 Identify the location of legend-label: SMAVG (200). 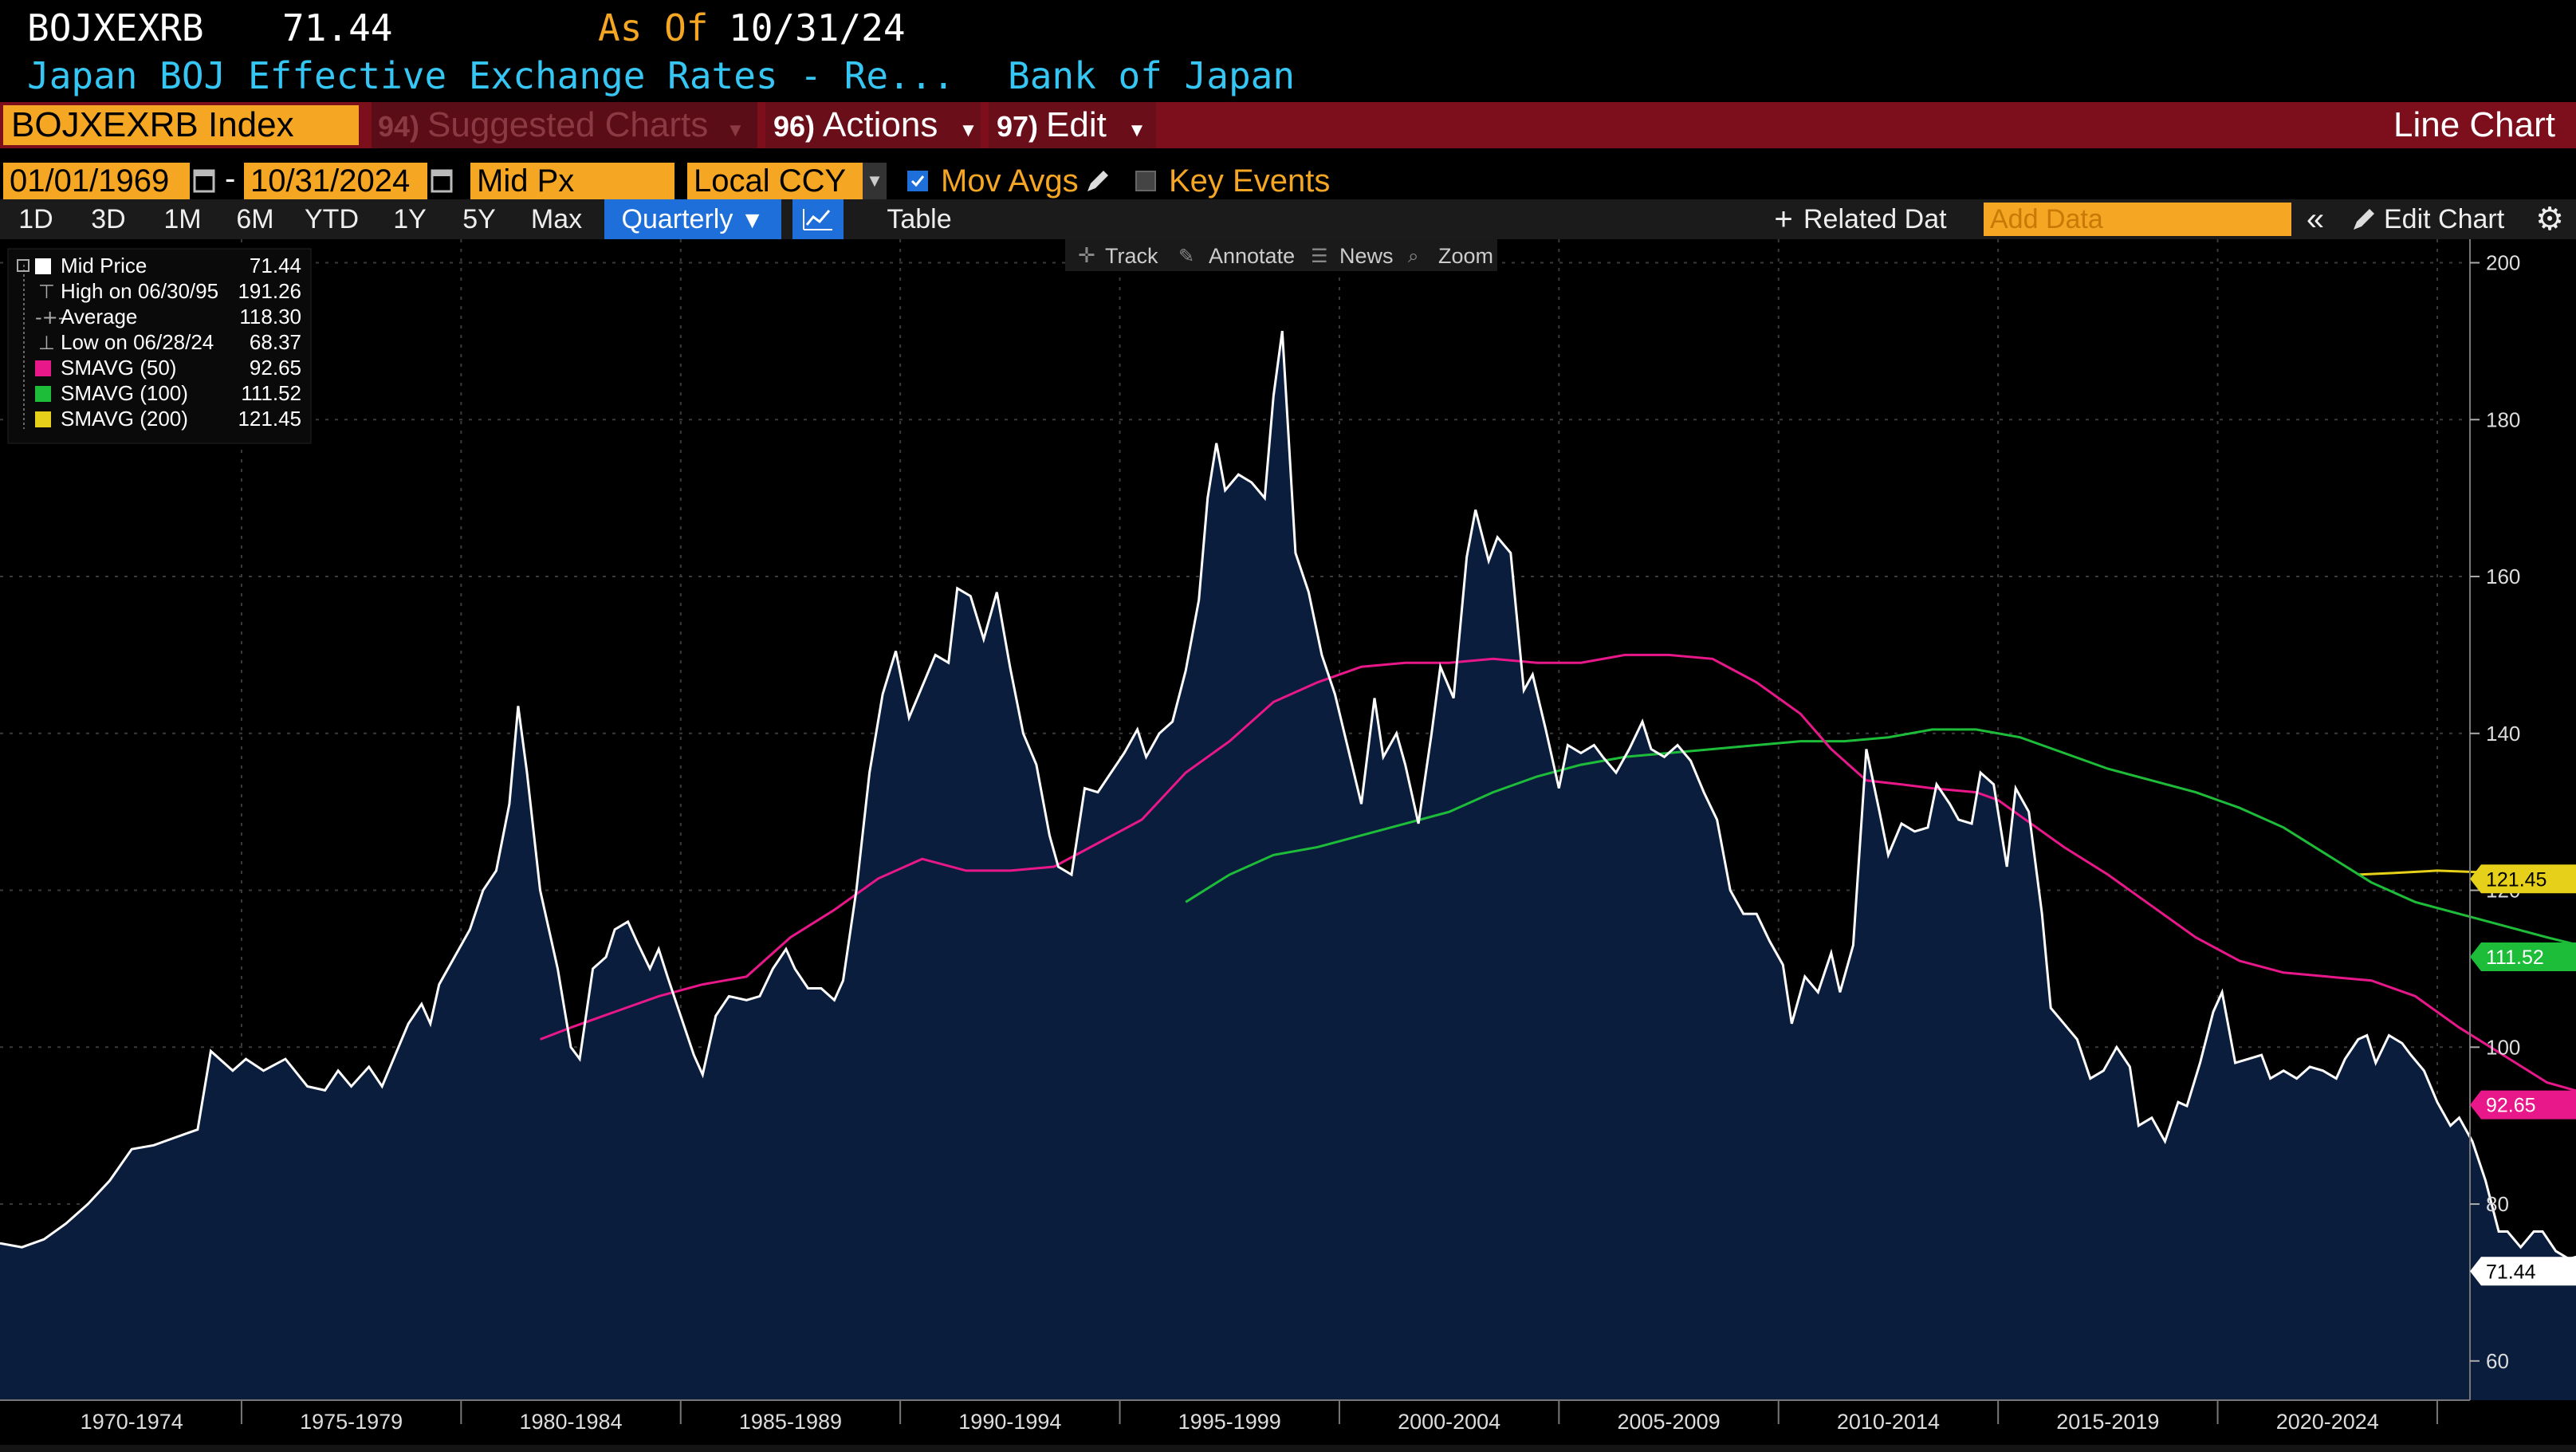
(125, 419).